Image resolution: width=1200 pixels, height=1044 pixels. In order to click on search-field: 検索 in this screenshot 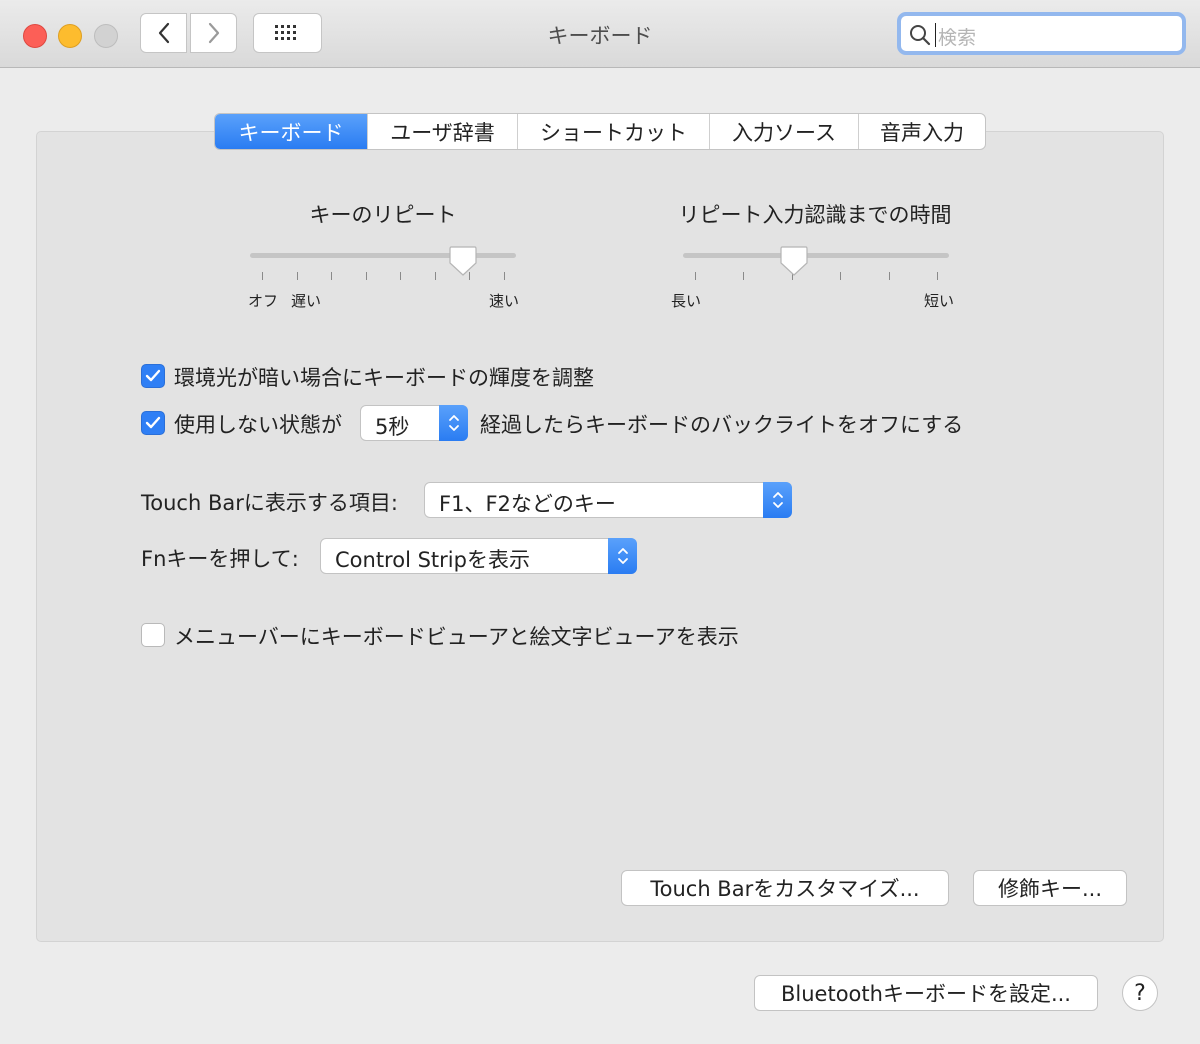, I will do `click(1041, 33)`.